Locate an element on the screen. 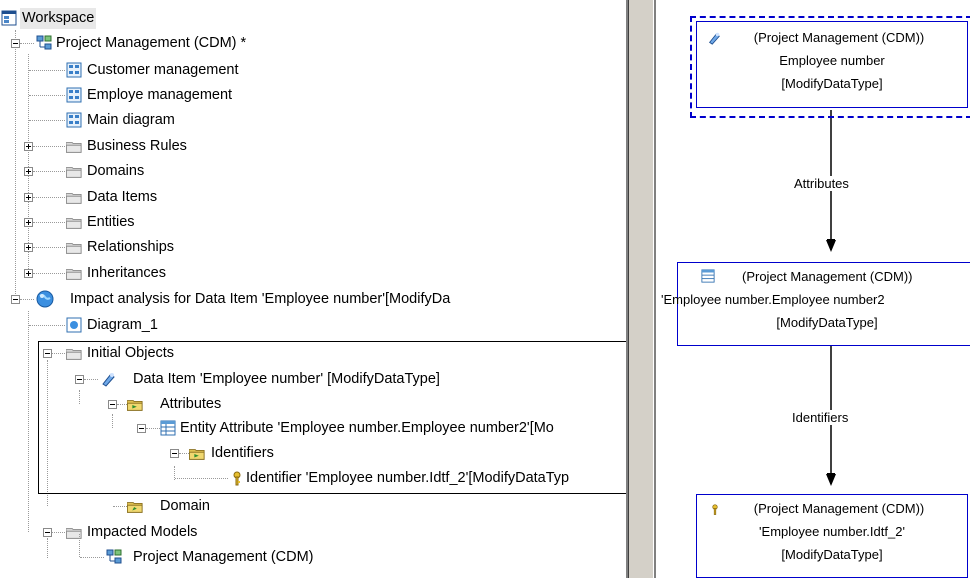 The height and width of the screenshot is (578, 970). tree-label-folder: Entities is located at coordinates (111, 222).